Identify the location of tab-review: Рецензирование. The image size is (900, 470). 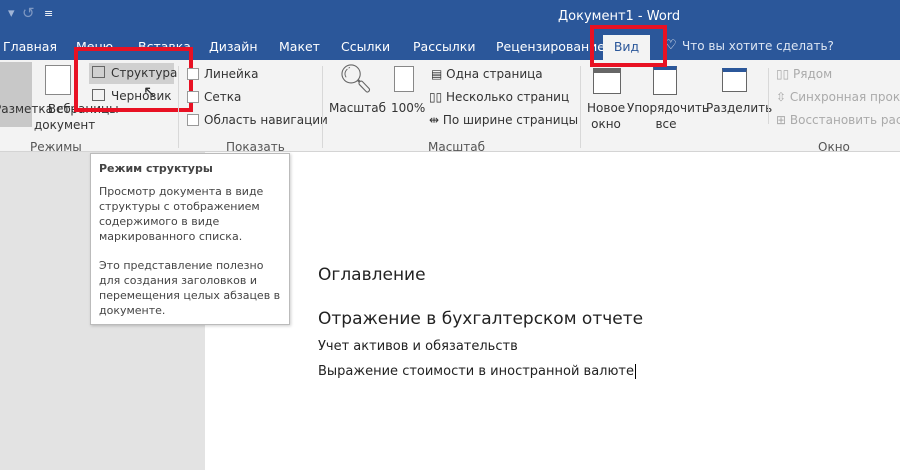
(550, 46).